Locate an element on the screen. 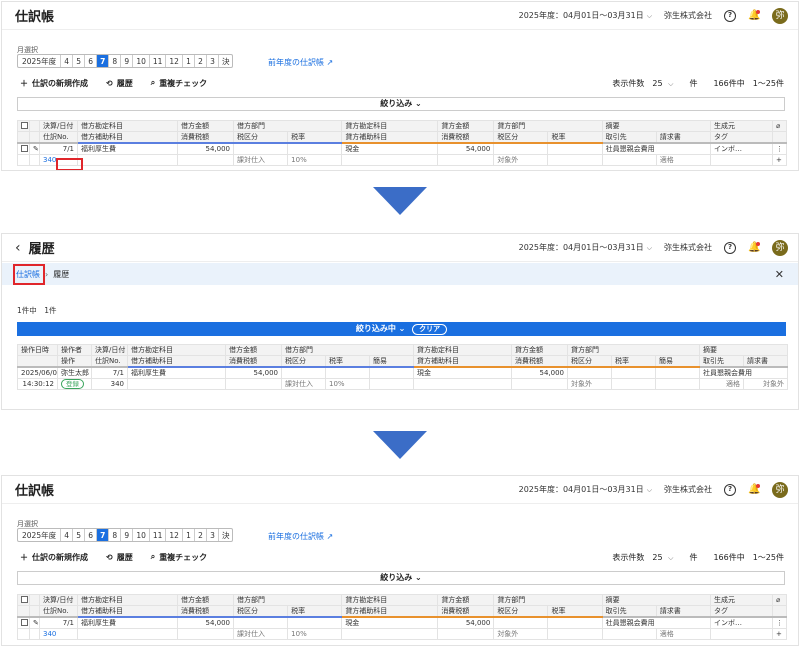  table-cell: 対象外 is located at coordinates (521, 634).